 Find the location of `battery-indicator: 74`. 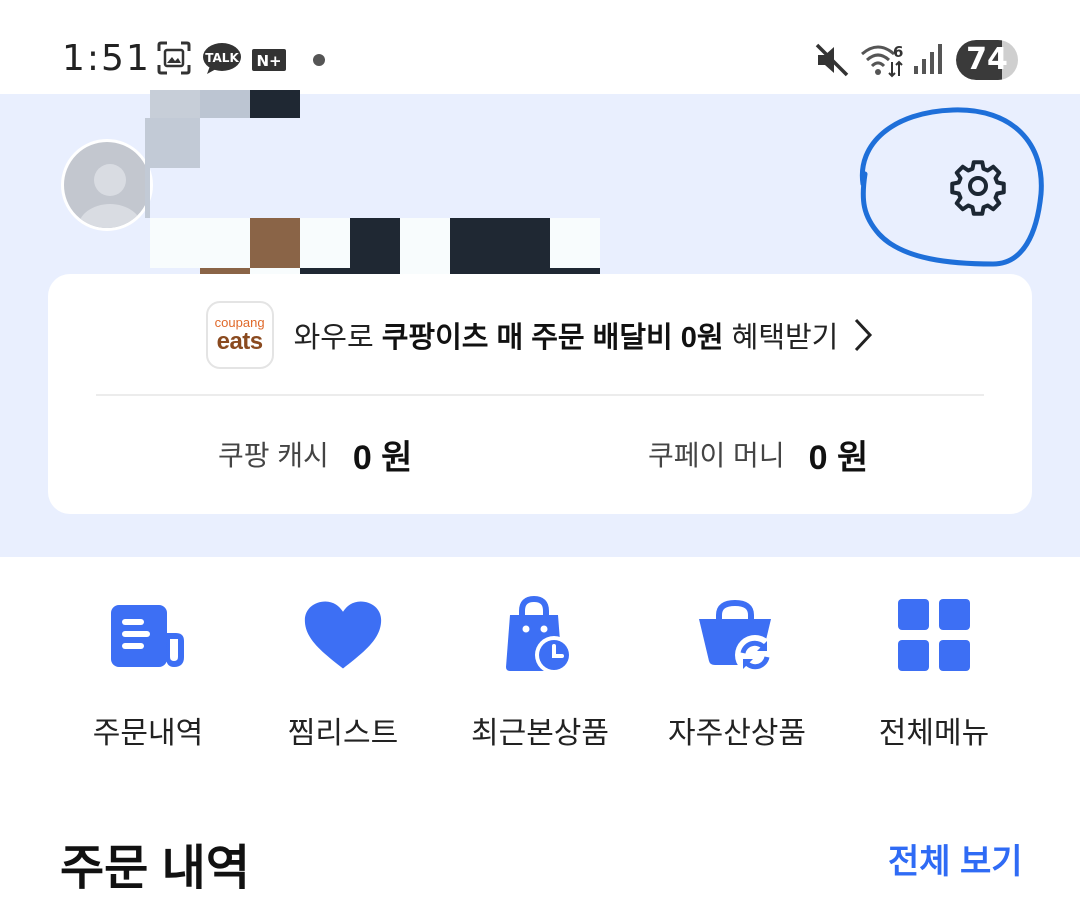

battery-indicator: 74 is located at coordinates (987, 60).